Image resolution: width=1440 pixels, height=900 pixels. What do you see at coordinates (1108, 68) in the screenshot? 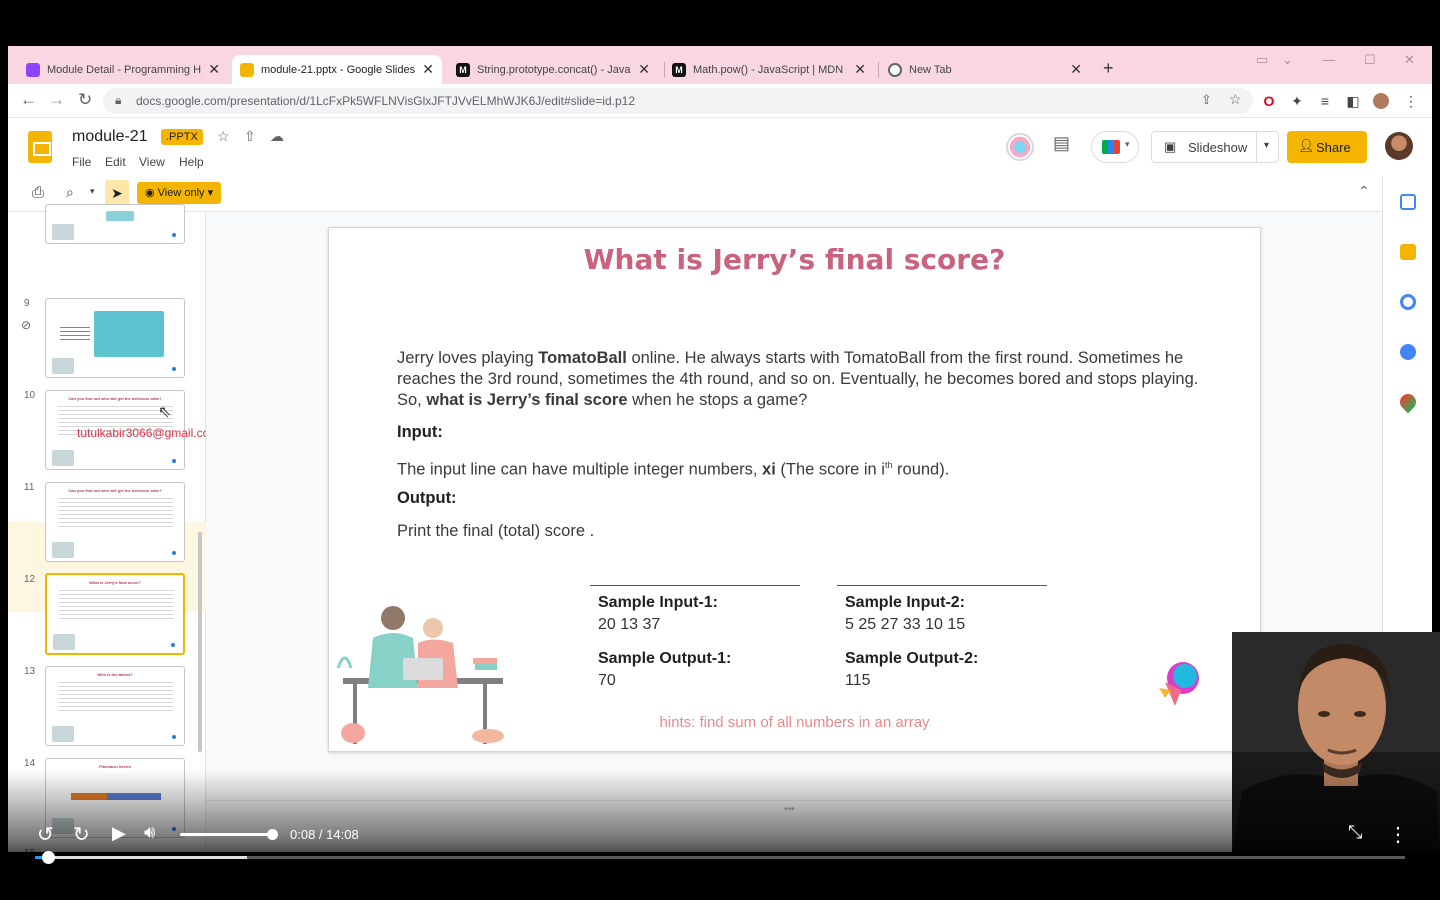
I see `new-tab-icon: +` at bounding box center [1108, 68].